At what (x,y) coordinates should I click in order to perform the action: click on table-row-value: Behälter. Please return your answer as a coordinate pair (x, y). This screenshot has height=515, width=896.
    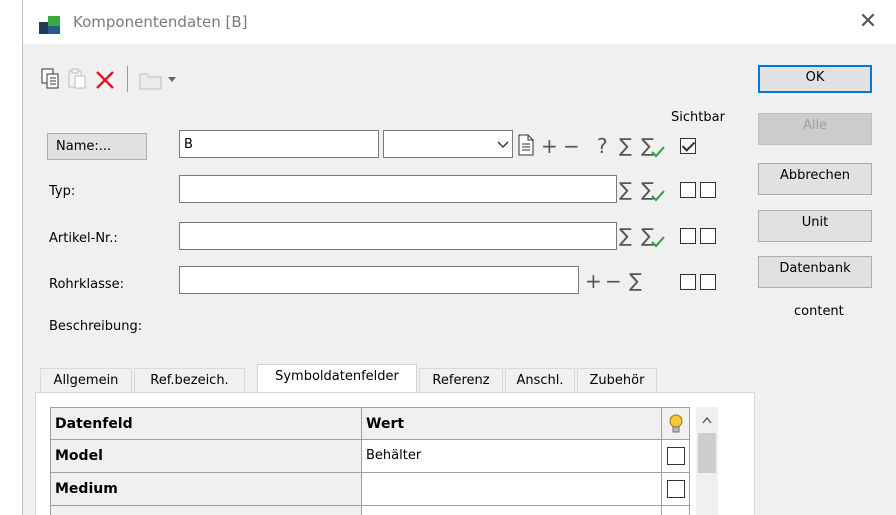
    Looking at the image, I should click on (512, 456).